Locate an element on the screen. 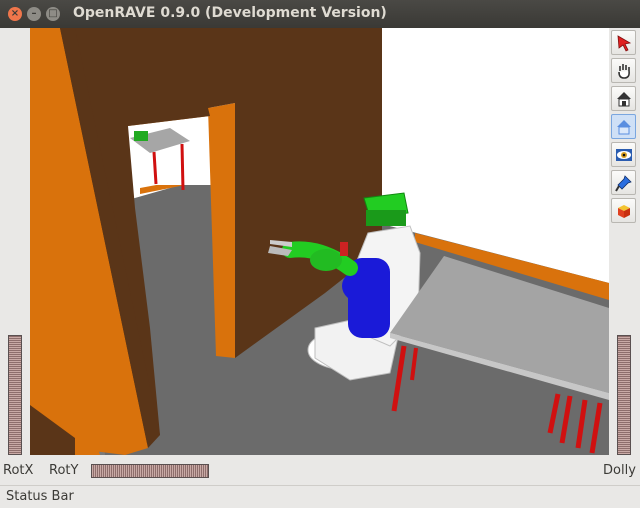 This screenshot has width=640, height=508. view-all-eye-icon is located at coordinates (623, 154).